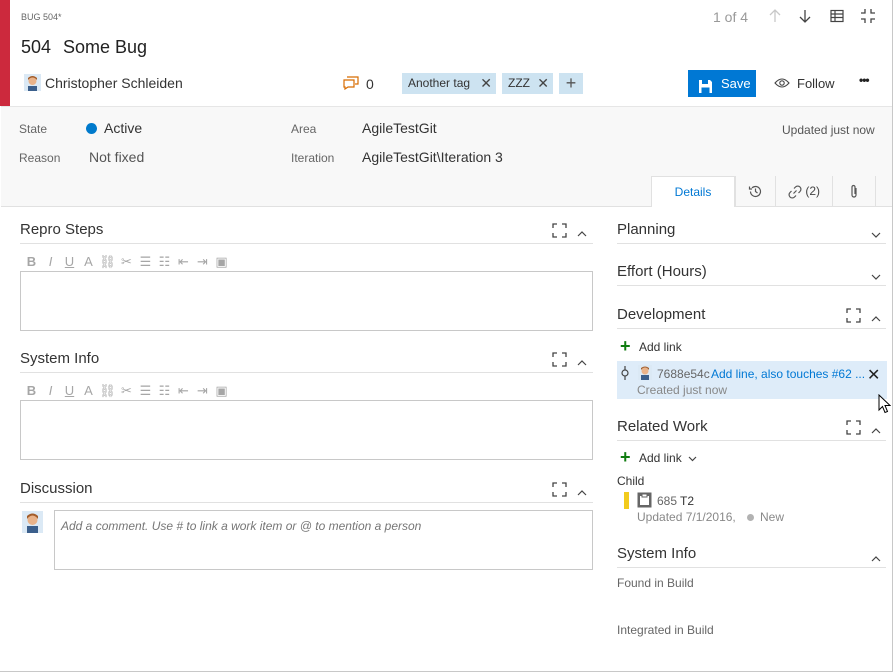  I want to click on tab-attachments, so click(854, 191).